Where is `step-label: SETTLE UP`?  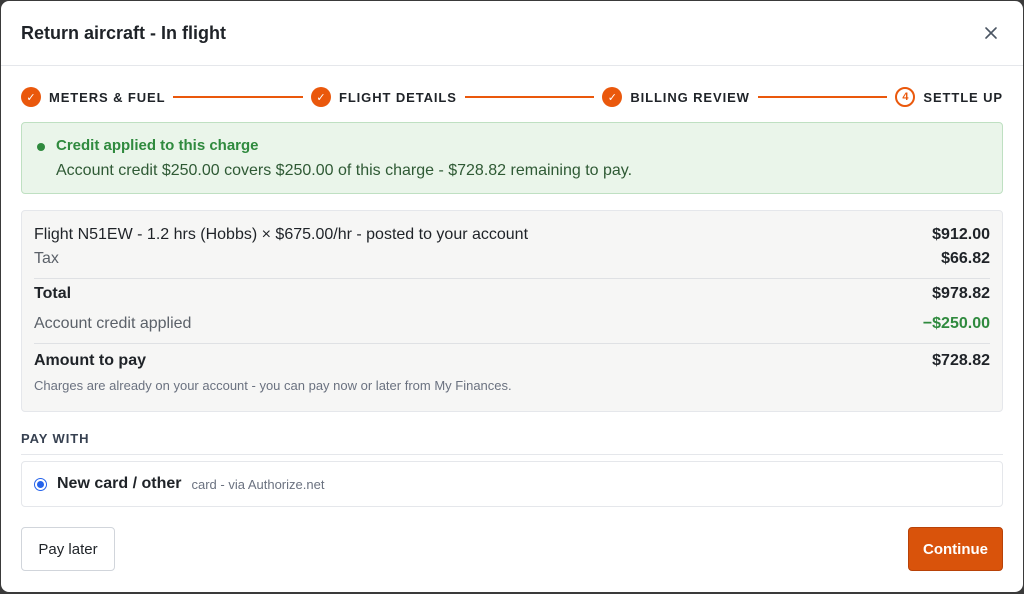 step-label: SETTLE UP is located at coordinates (963, 97).